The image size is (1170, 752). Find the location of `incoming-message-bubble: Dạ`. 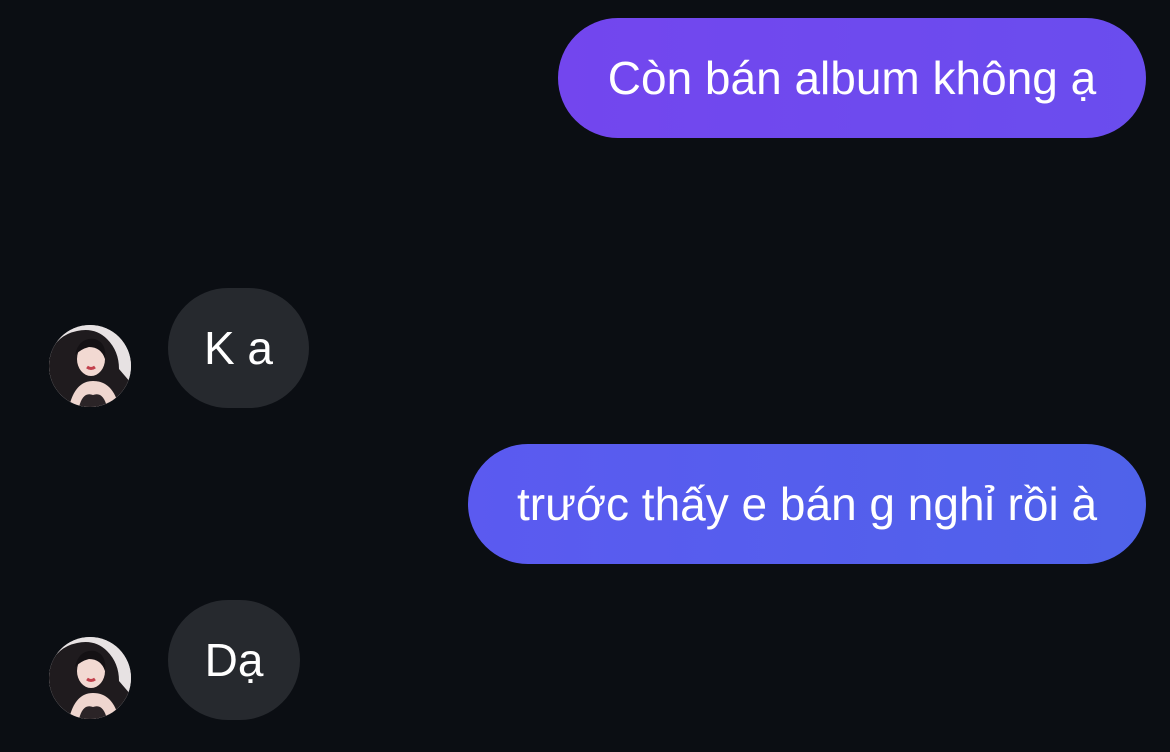

incoming-message-bubble: Dạ is located at coordinates (234, 660).